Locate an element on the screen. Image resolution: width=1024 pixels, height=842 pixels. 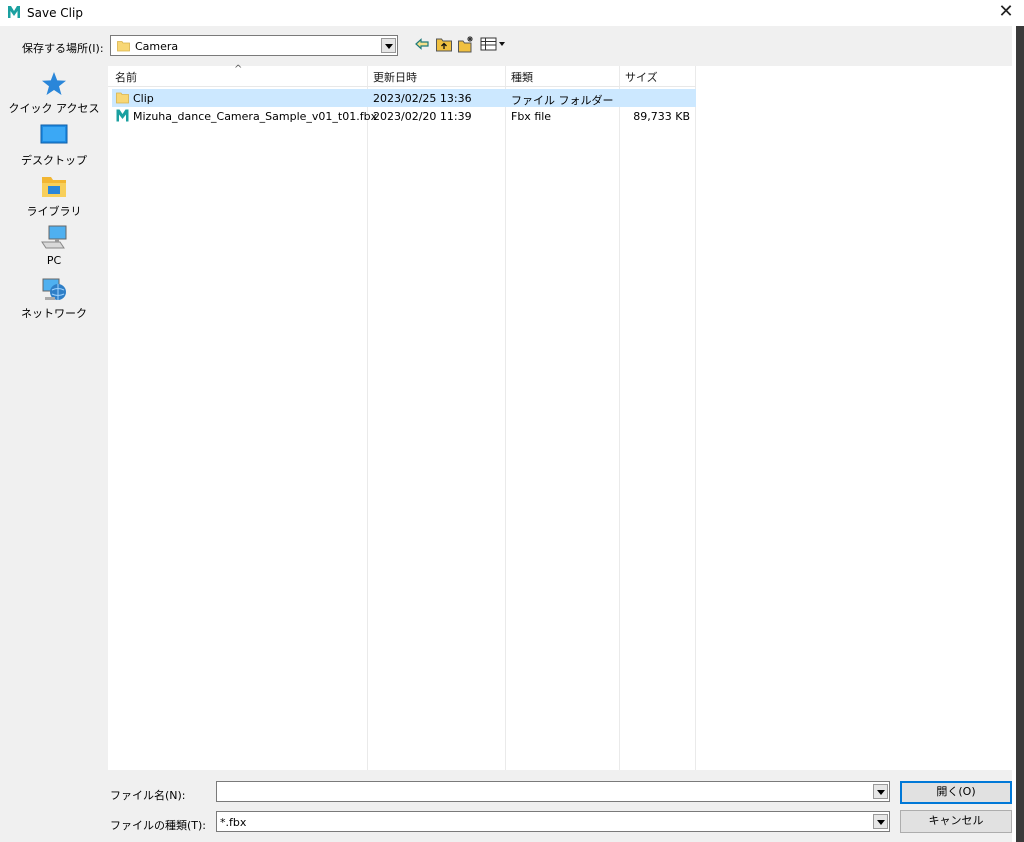
place-quick-access: クイック アクセス is located at coordinates (54, 93).